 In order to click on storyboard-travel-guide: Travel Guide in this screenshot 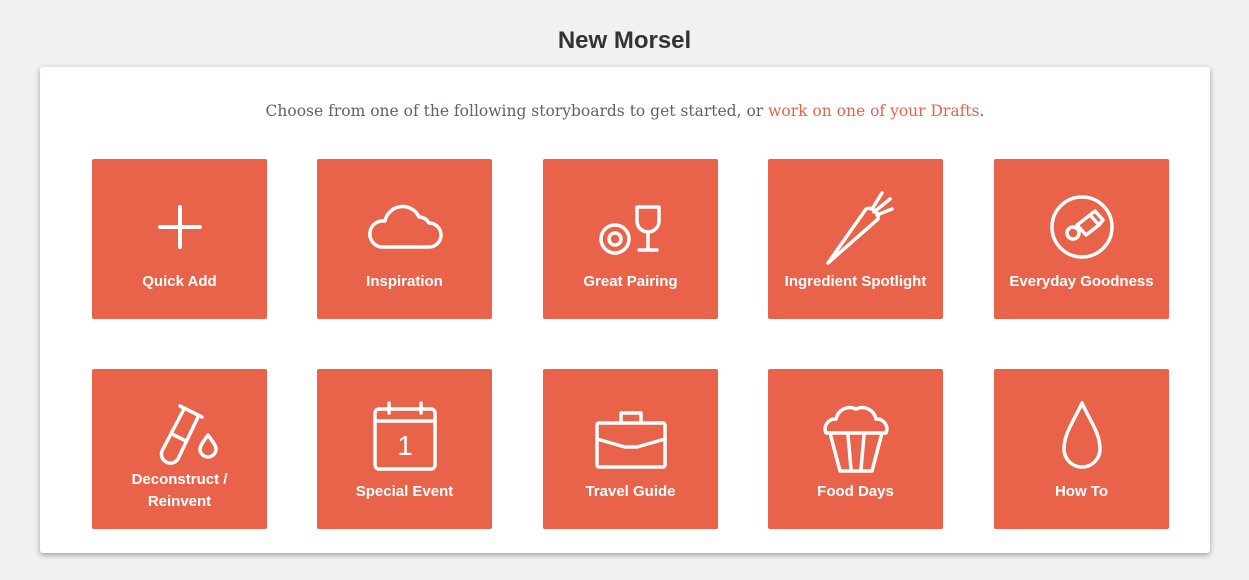, I will do `click(630, 449)`.